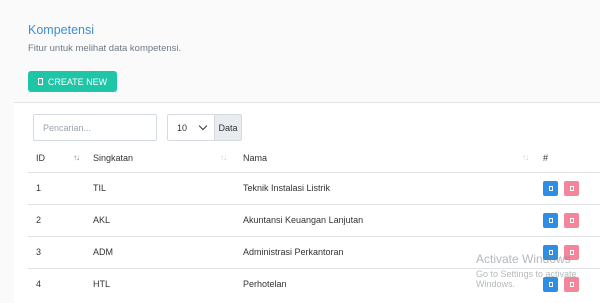  I want to click on cell-singkatan: HTL, so click(102, 284).